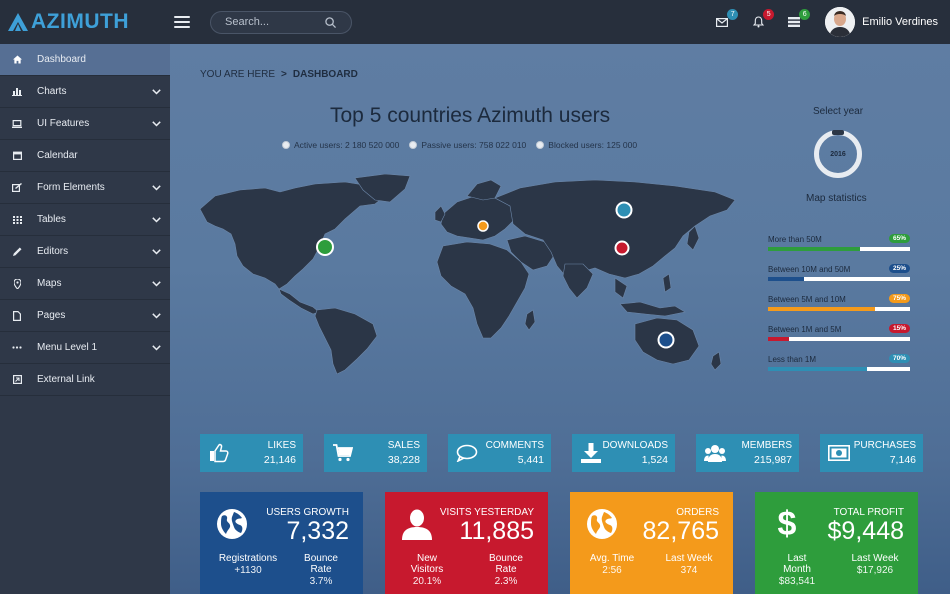 The height and width of the screenshot is (594, 950). What do you see at coordinates (758, 22) in the screenshot?
I see `bell-icon` at bounding box center [758, 22].